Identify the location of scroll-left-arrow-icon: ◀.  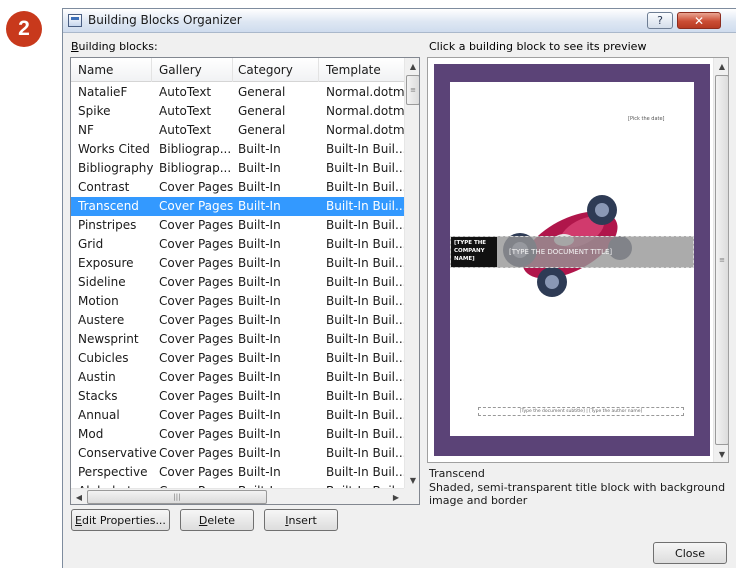
(79, 496).